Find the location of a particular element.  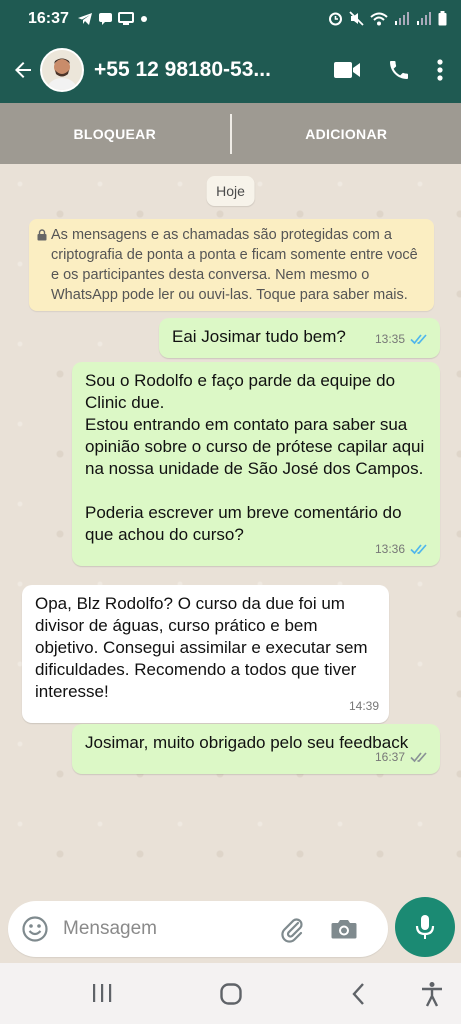

signal-2-icon is located at coordinates (424, 18).